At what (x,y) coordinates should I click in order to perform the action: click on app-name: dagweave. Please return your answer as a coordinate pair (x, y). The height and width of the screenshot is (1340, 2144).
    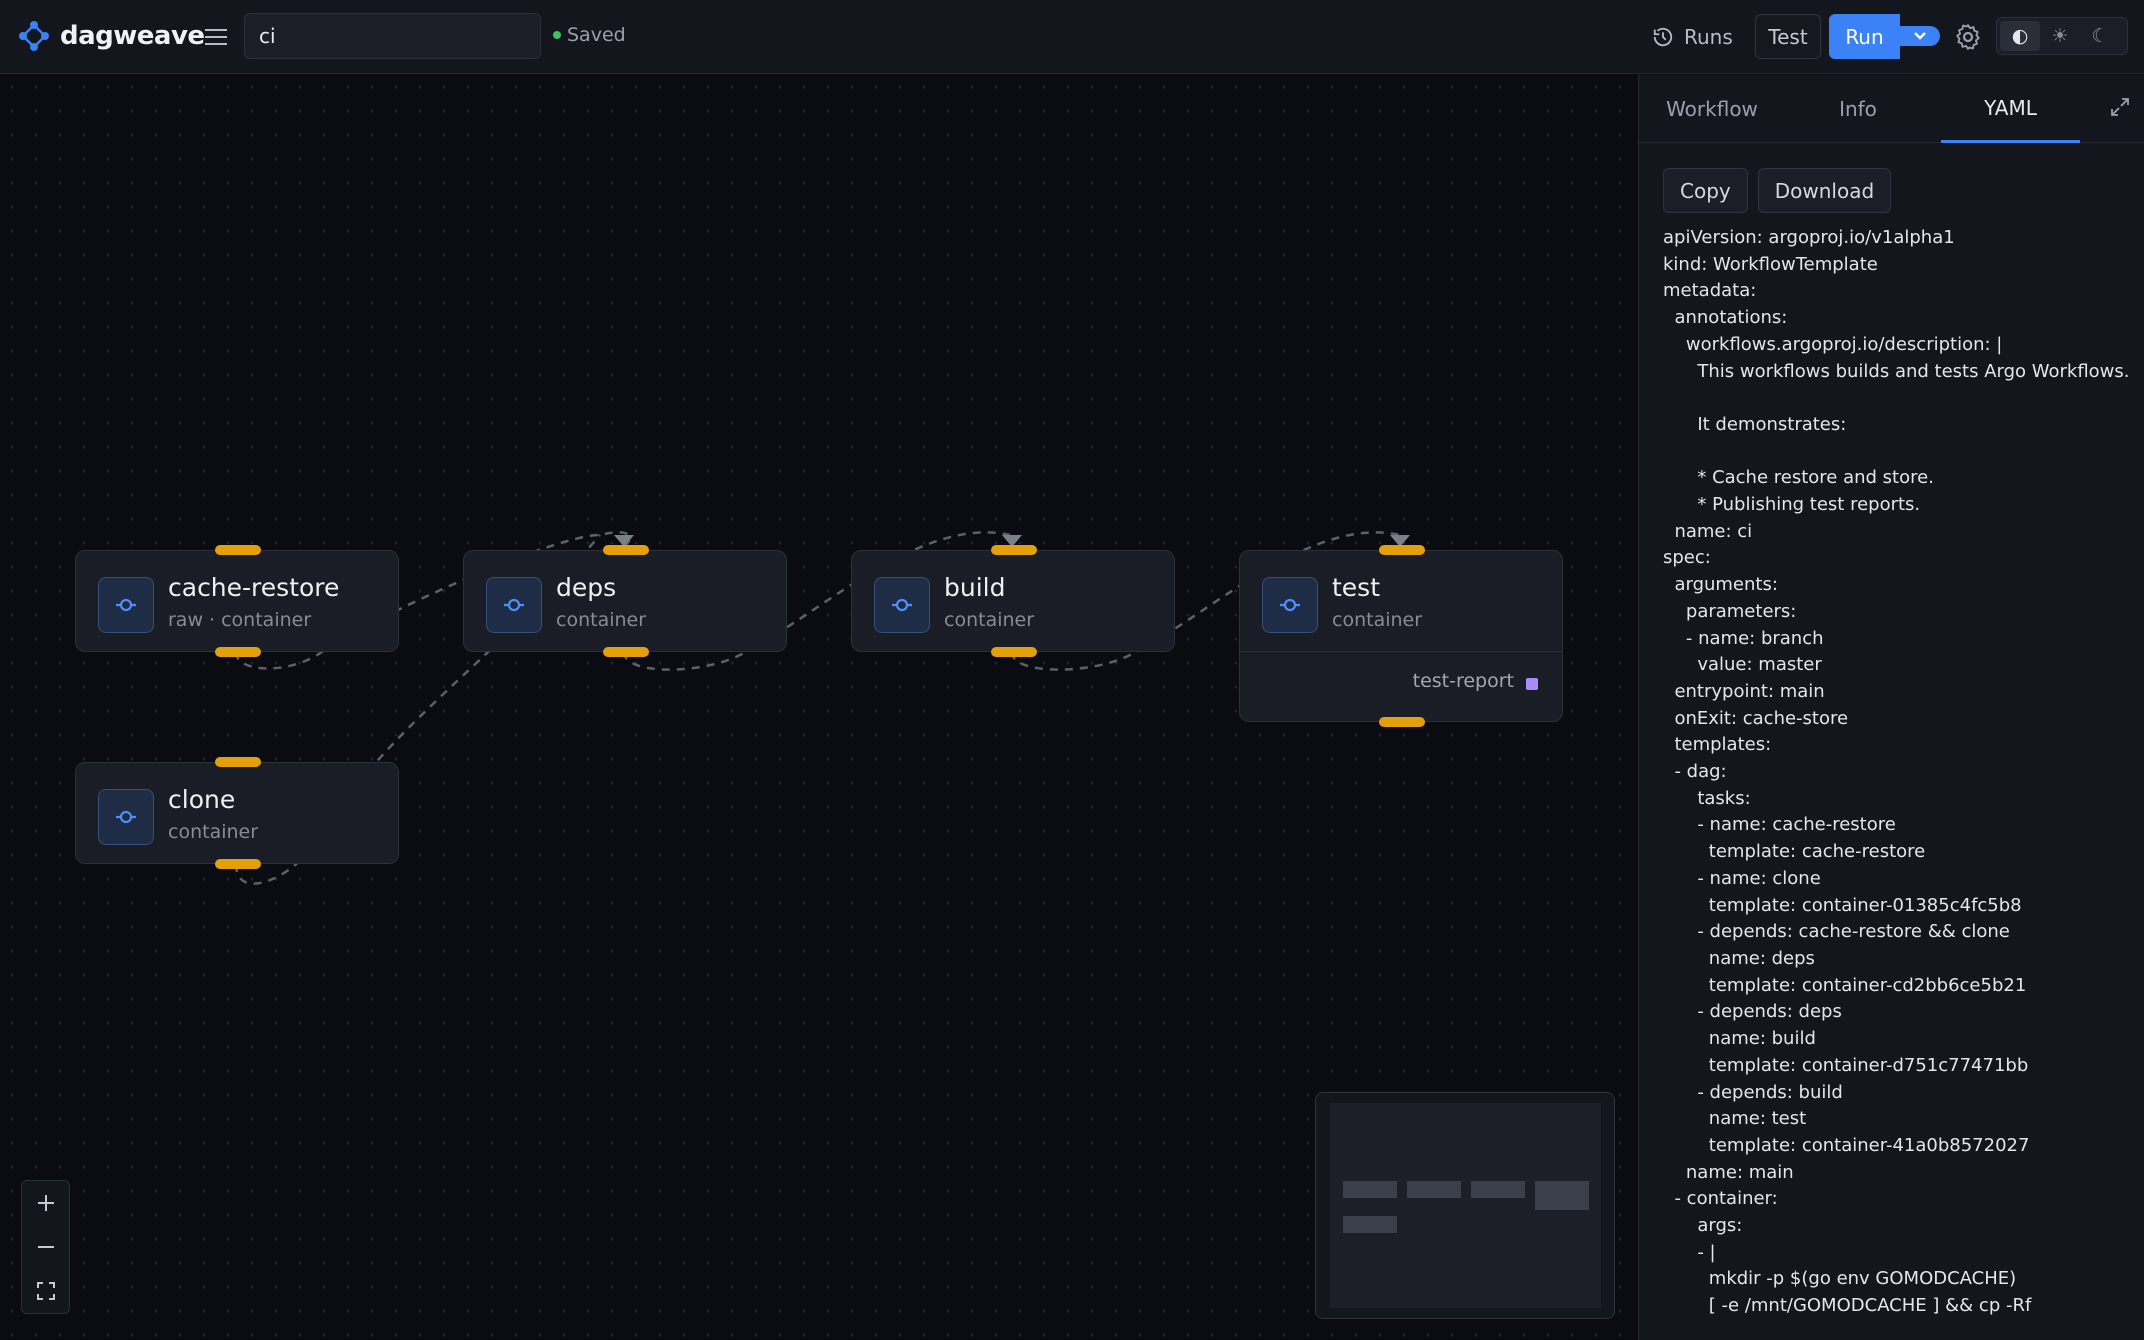
    Looking at the image, I should click on (132, 36).